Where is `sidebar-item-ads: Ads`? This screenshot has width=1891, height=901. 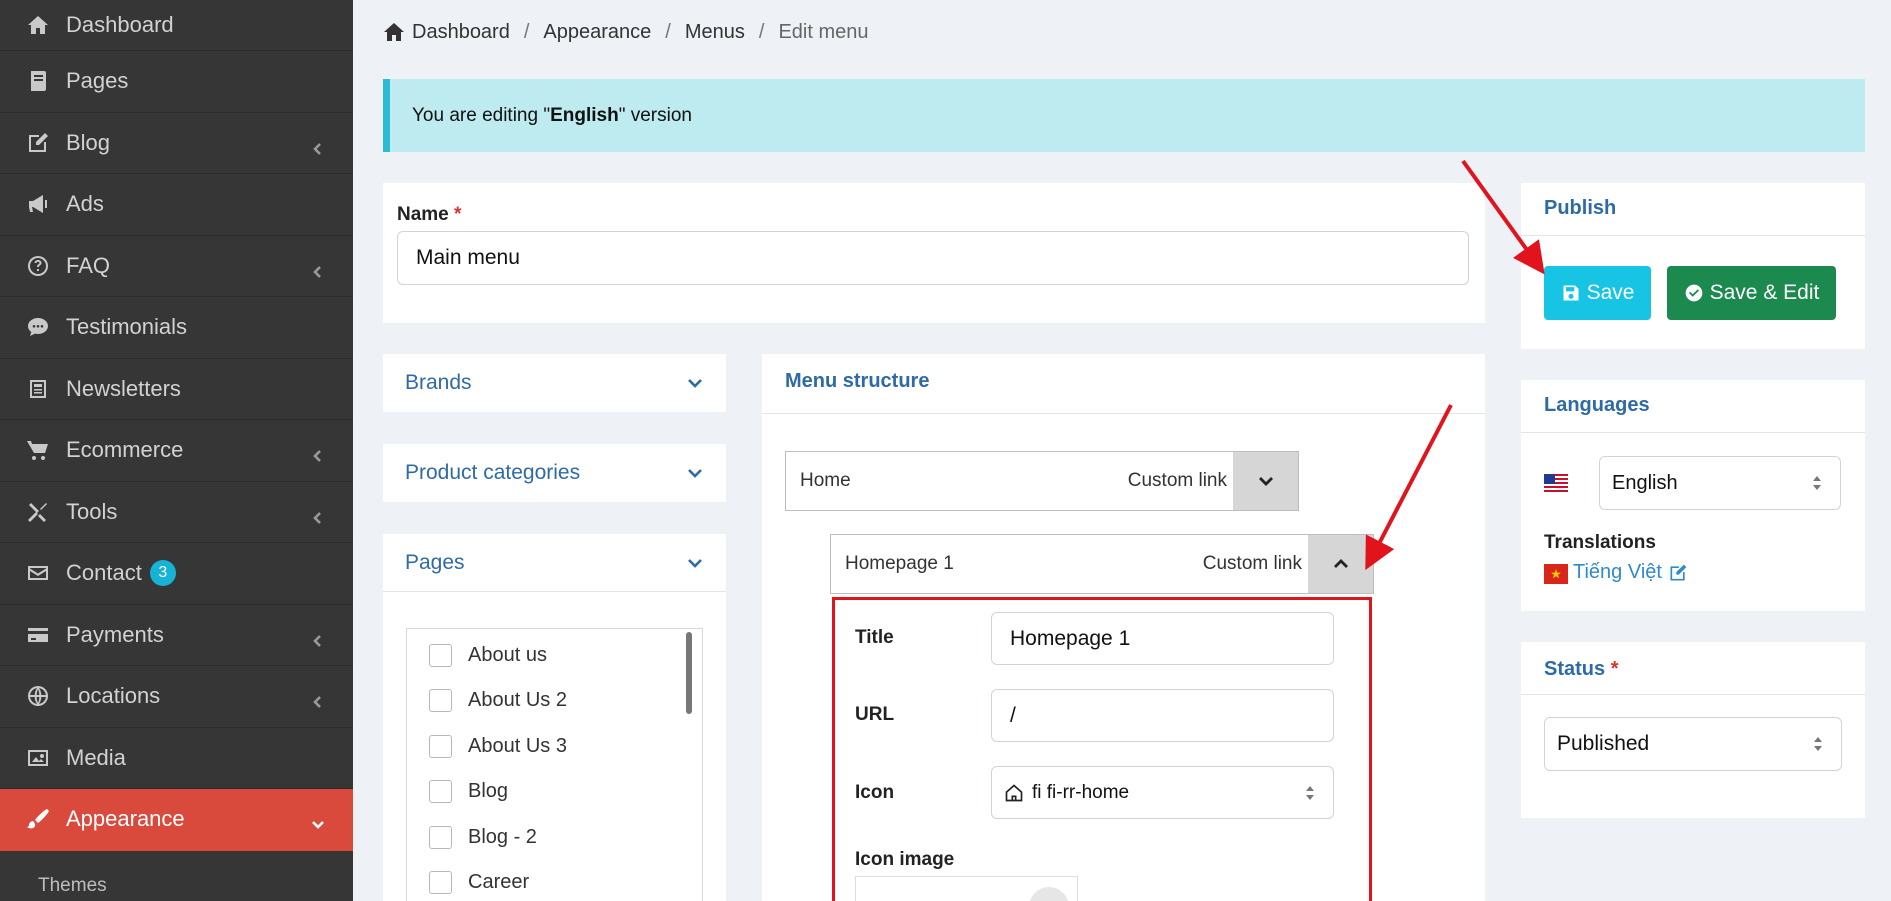
sidebar-item-ads: Ads is located at coordinates (176, 205).